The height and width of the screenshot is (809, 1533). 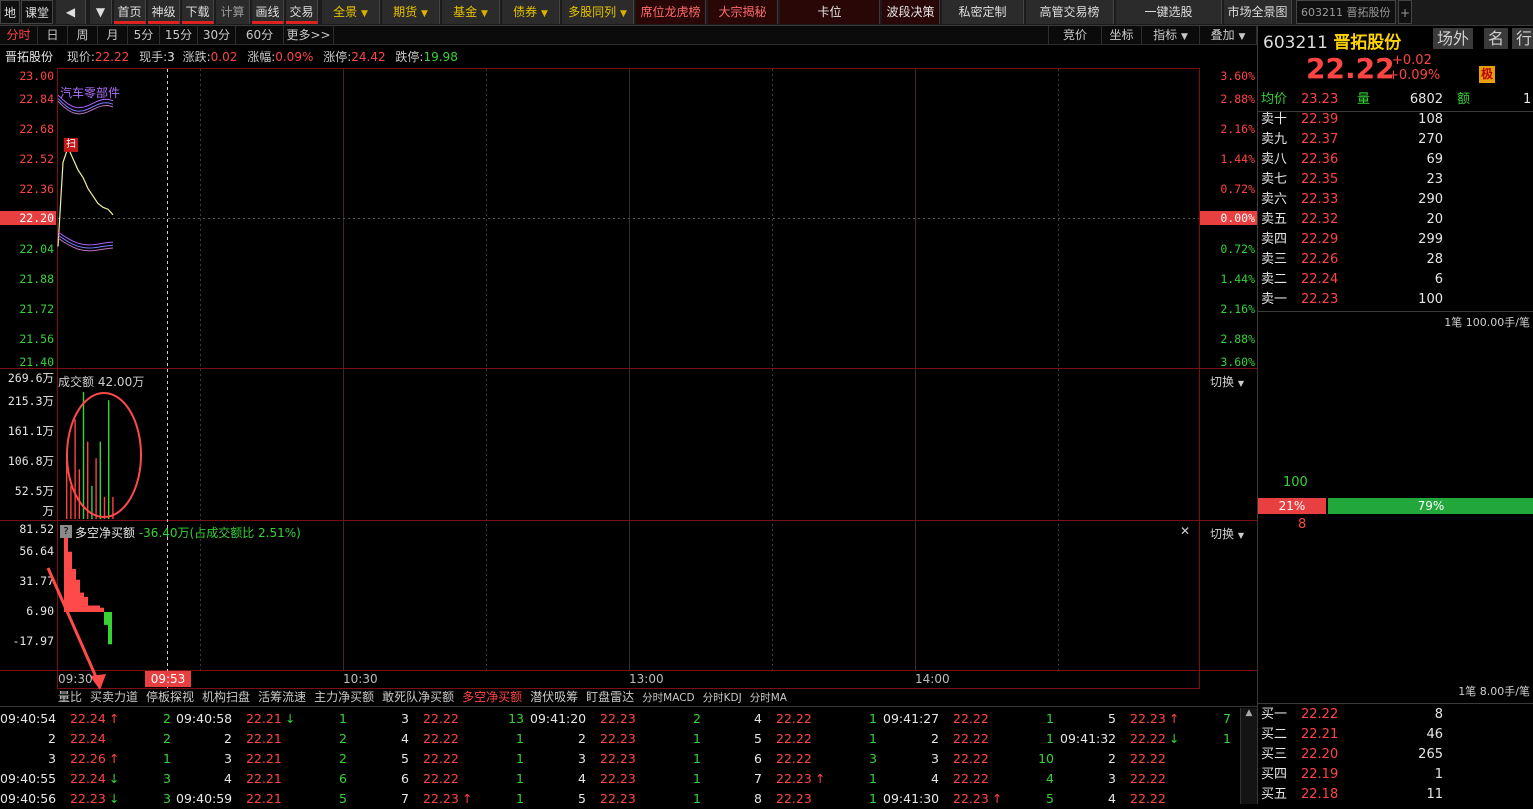 I want to click on tab-volume-ratio: 量比, so click(x=70, y=697).